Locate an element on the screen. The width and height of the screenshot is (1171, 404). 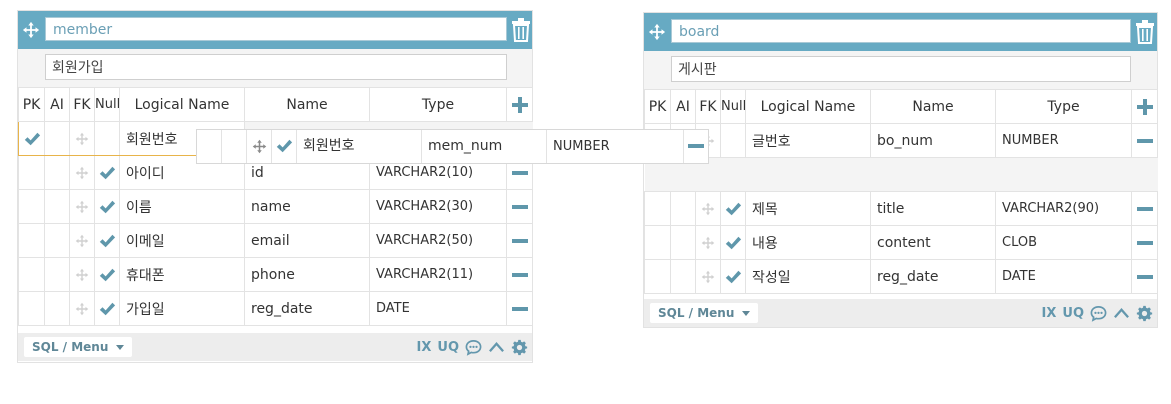
name-cell: phone is located at coordinates (307, 274).